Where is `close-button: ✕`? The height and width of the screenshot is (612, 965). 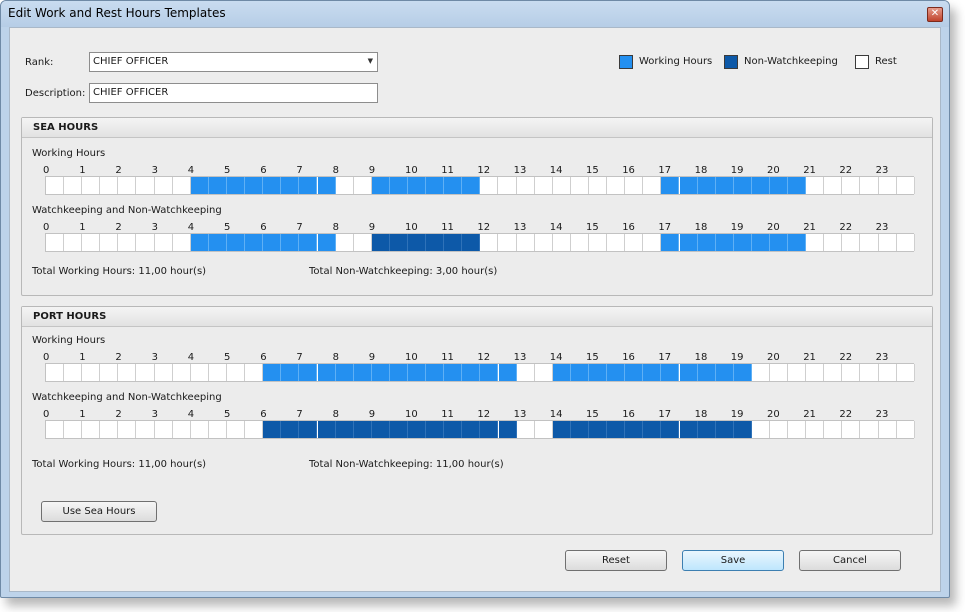 close-button: ✕ is located at coordinates (935, 14).